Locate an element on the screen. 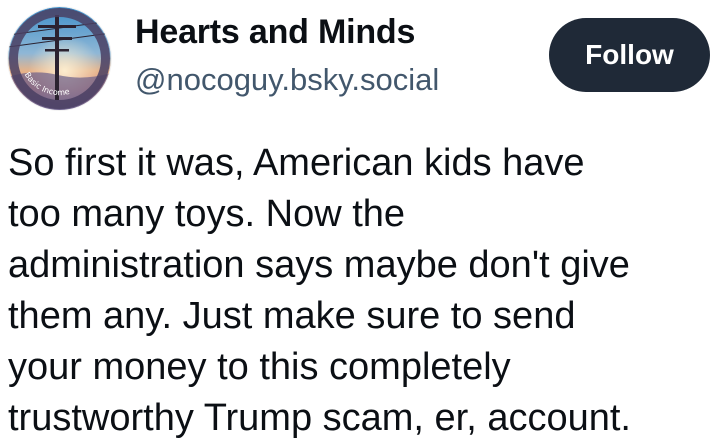 This screenshot has height=448, width=710. follow-button: Follow is located at coordinates (629, 55).